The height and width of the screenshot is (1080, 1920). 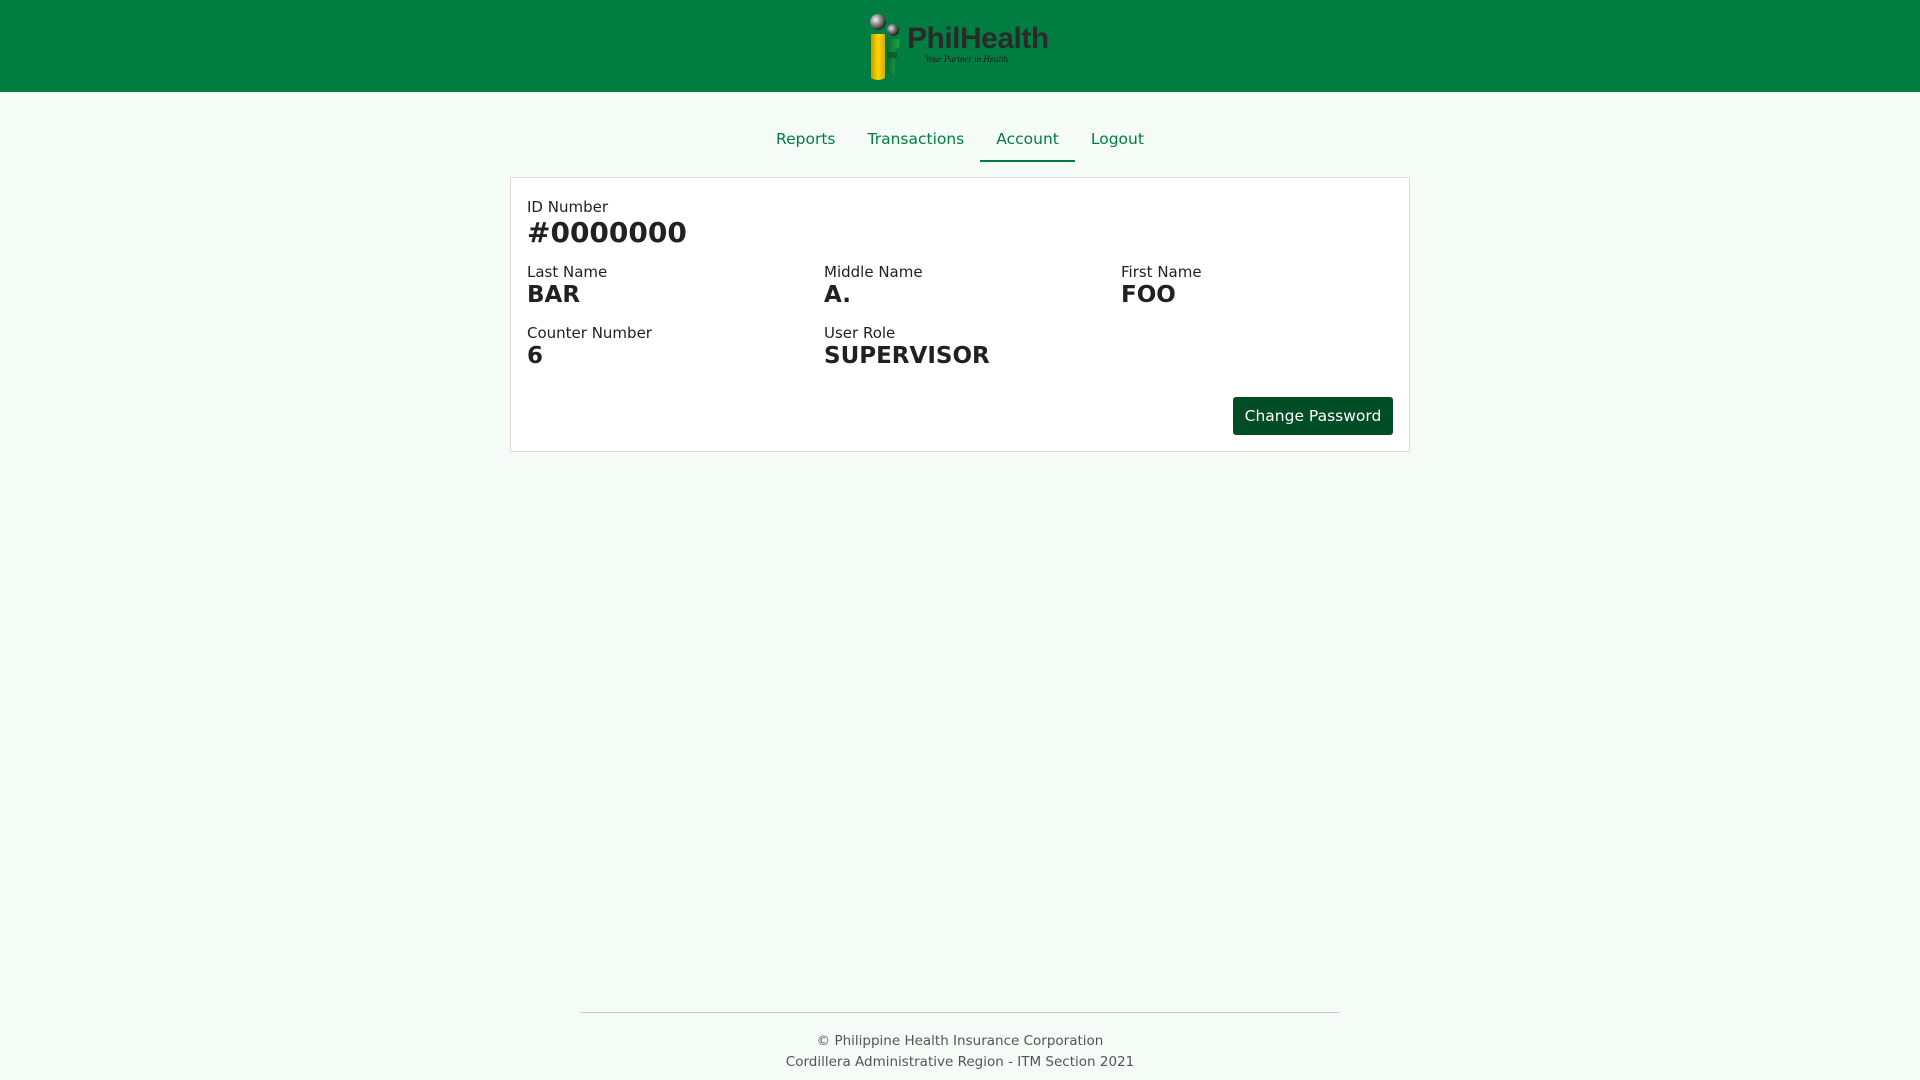 I want to click on middle-name-label: Middle Name, so click(x=873, y=272).